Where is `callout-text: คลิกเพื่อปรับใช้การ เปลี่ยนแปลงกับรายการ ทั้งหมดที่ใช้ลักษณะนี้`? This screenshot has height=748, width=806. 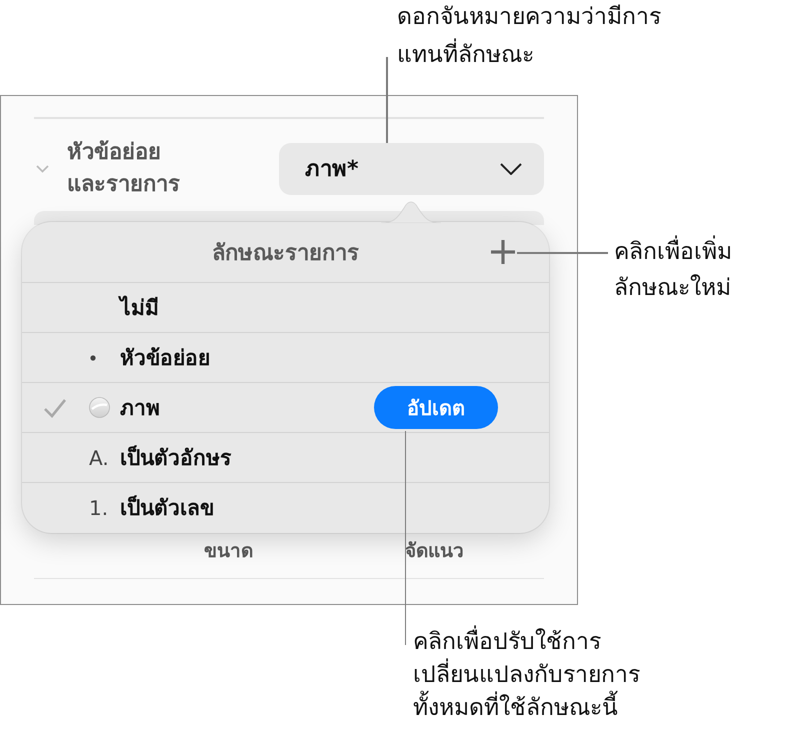 callout-text: คลิกเพื่อปรับใช้การ เปลี่ยนแปลงกับรายการ ทั้งหมดที่ใช้ลักษณะนี้ is located at coordinates (526, 675).